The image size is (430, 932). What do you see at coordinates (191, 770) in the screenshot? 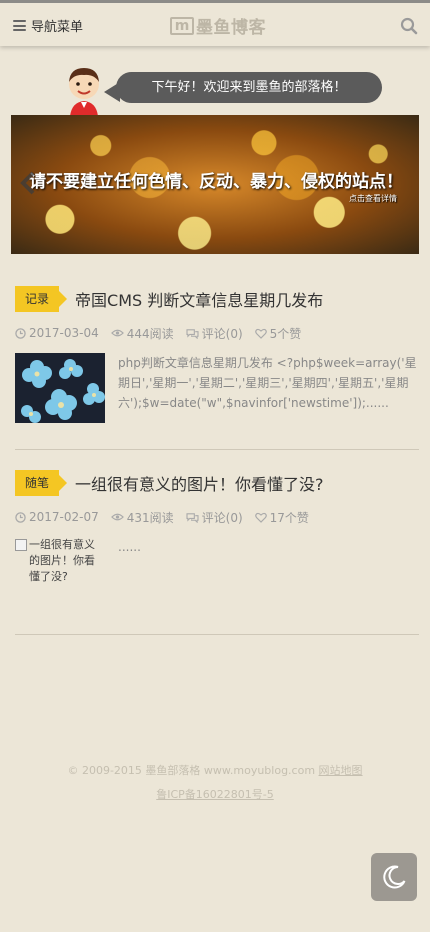
I see `footer-copyright: © 2009-2015 墨鱼部落格 www.moyublog.com` at bounding box center [191, 770].